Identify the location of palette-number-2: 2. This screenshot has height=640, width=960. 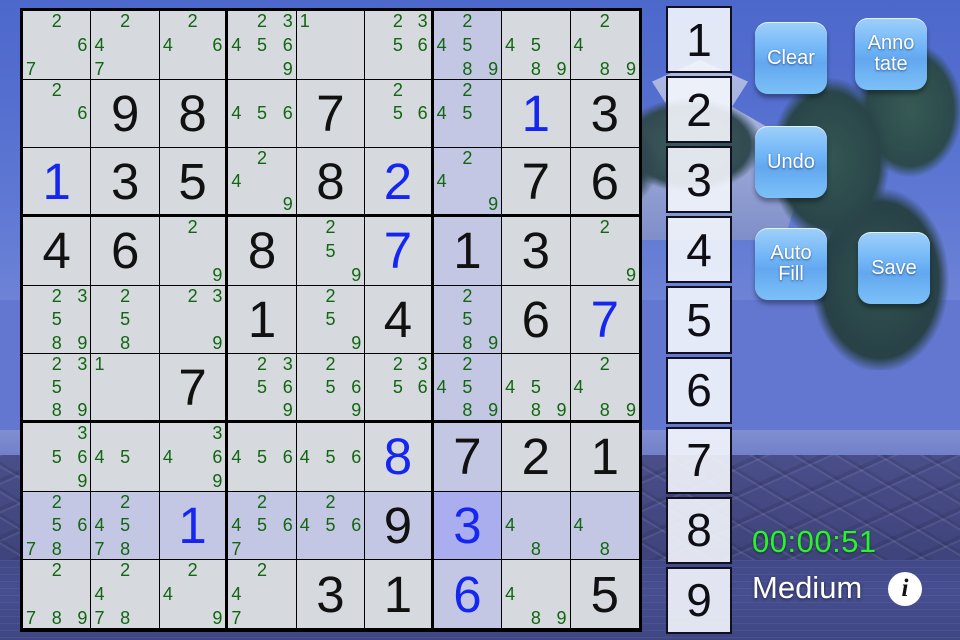
(699, 110).